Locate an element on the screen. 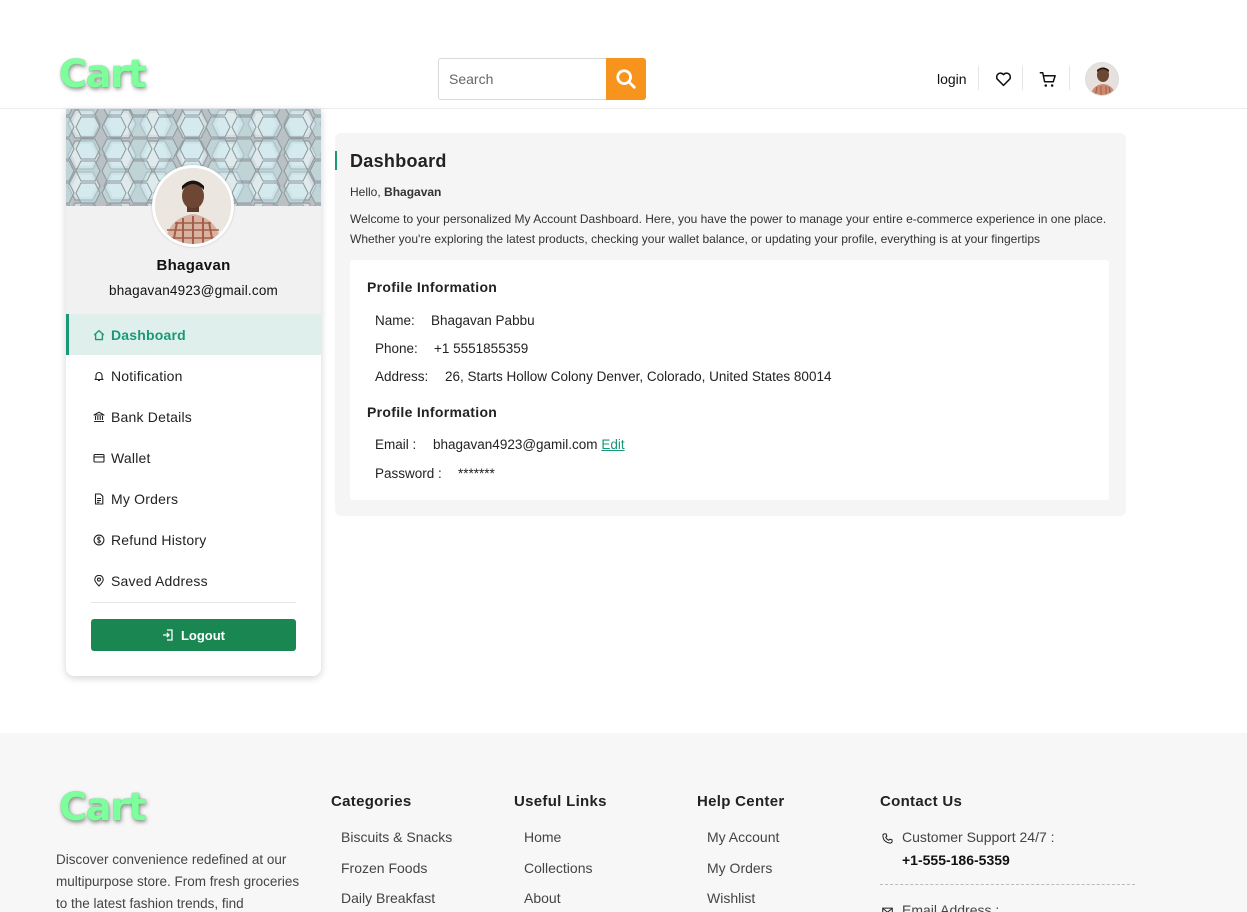 This screenshot has height=912, width=1247. footer-link: About is located at coordinates (565, 901).